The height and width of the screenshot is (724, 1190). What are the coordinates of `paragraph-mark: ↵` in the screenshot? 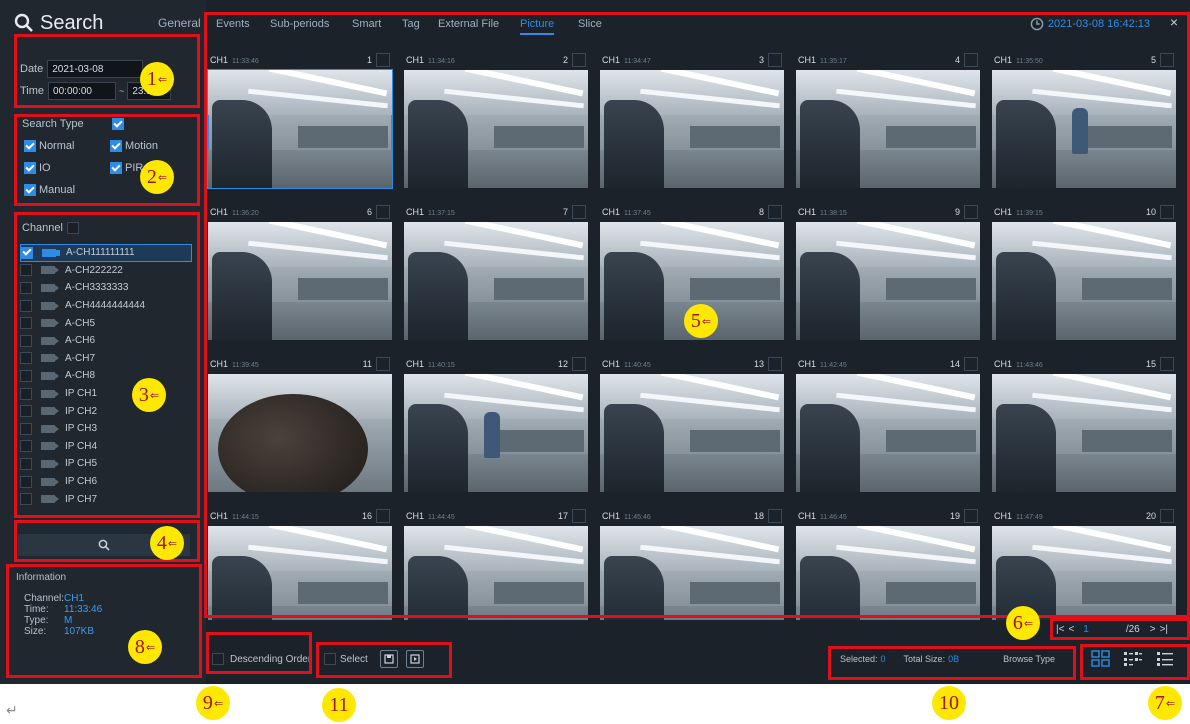 It's located at (12, 710).